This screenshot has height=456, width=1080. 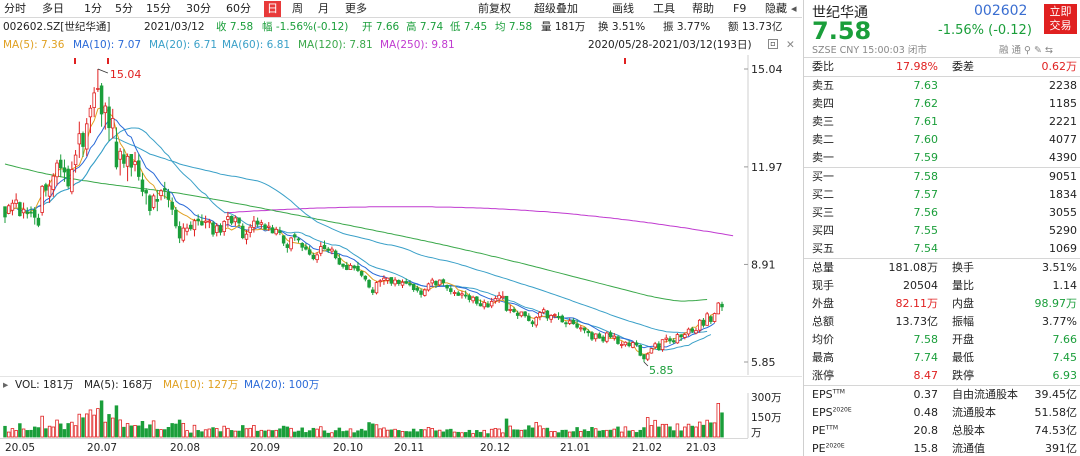 I want to click on hide-button: 隐藏, so click(x=776, y=9).